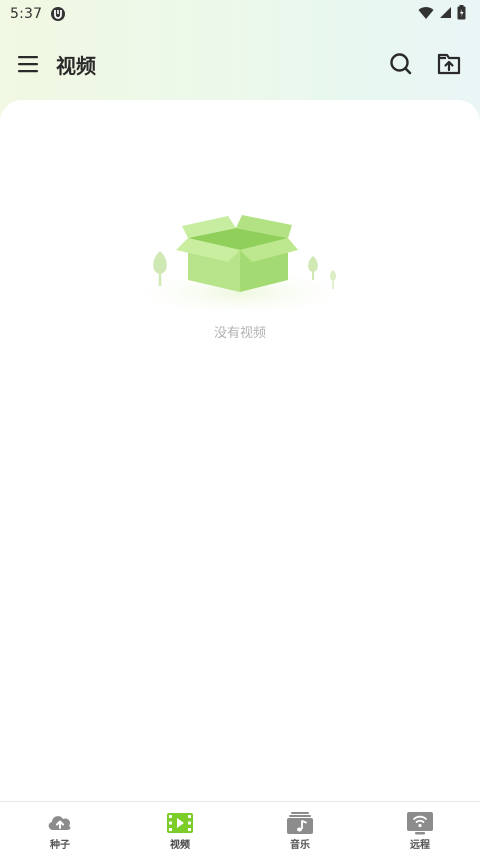  Describe the element at coordinates (60, 845) in the screenshot. I see `nav-label-torrents: 种子` at that location.